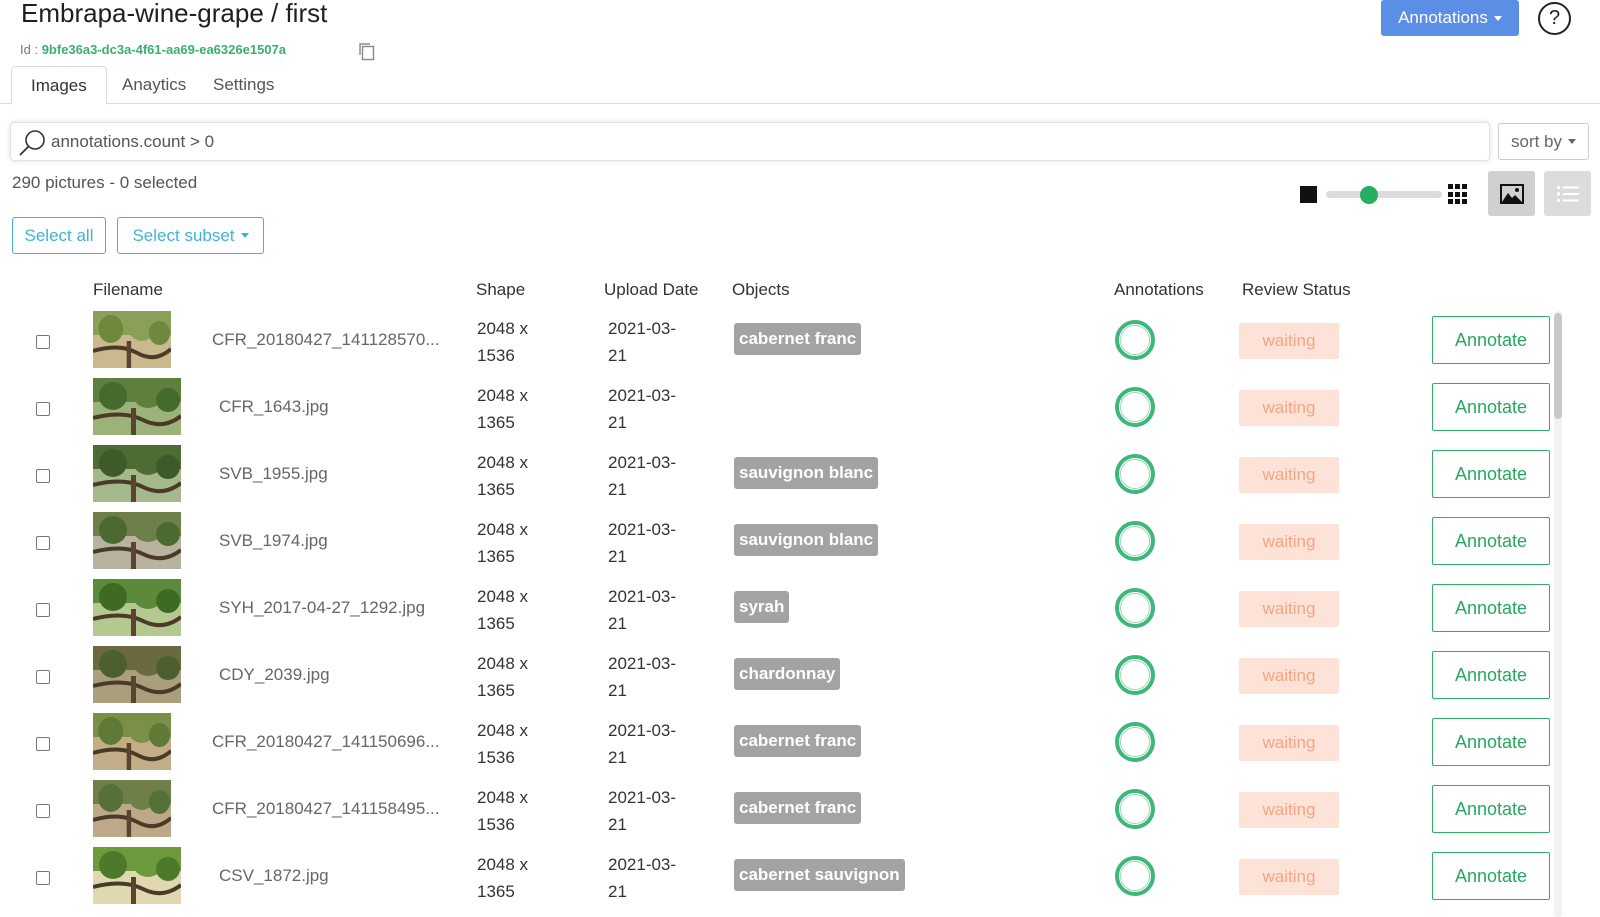  Describe the element at coordinates (243, 85) in the screenshot. I see `tab-settings: Settings` at that location.